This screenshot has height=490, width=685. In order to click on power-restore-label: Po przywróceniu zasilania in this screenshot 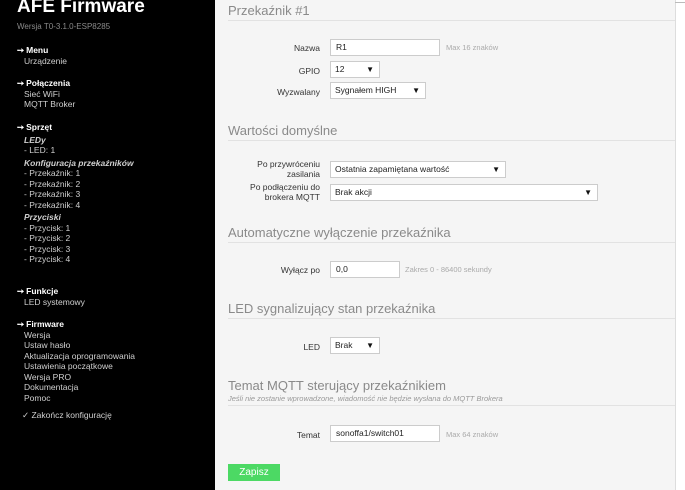, I will do `click(267, 169)`.